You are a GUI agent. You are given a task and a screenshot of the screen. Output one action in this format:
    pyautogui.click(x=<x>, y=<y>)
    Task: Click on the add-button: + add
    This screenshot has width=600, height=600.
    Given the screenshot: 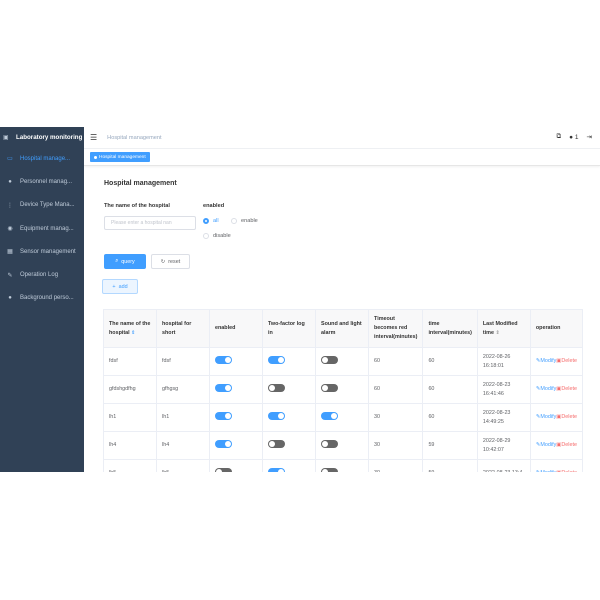 What is the action you would take?
    pyautogui.click(x=120, y=286)
    